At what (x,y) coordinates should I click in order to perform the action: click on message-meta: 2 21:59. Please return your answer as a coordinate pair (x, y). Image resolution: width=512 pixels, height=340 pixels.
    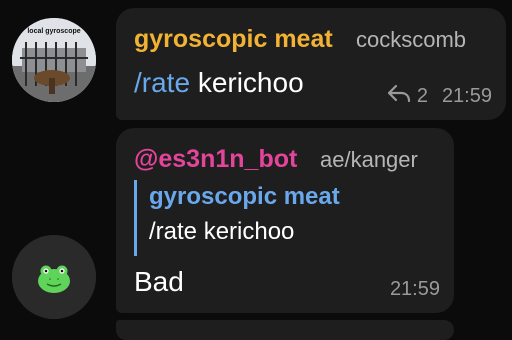
    Looking at the image, I should click on (439, 96).